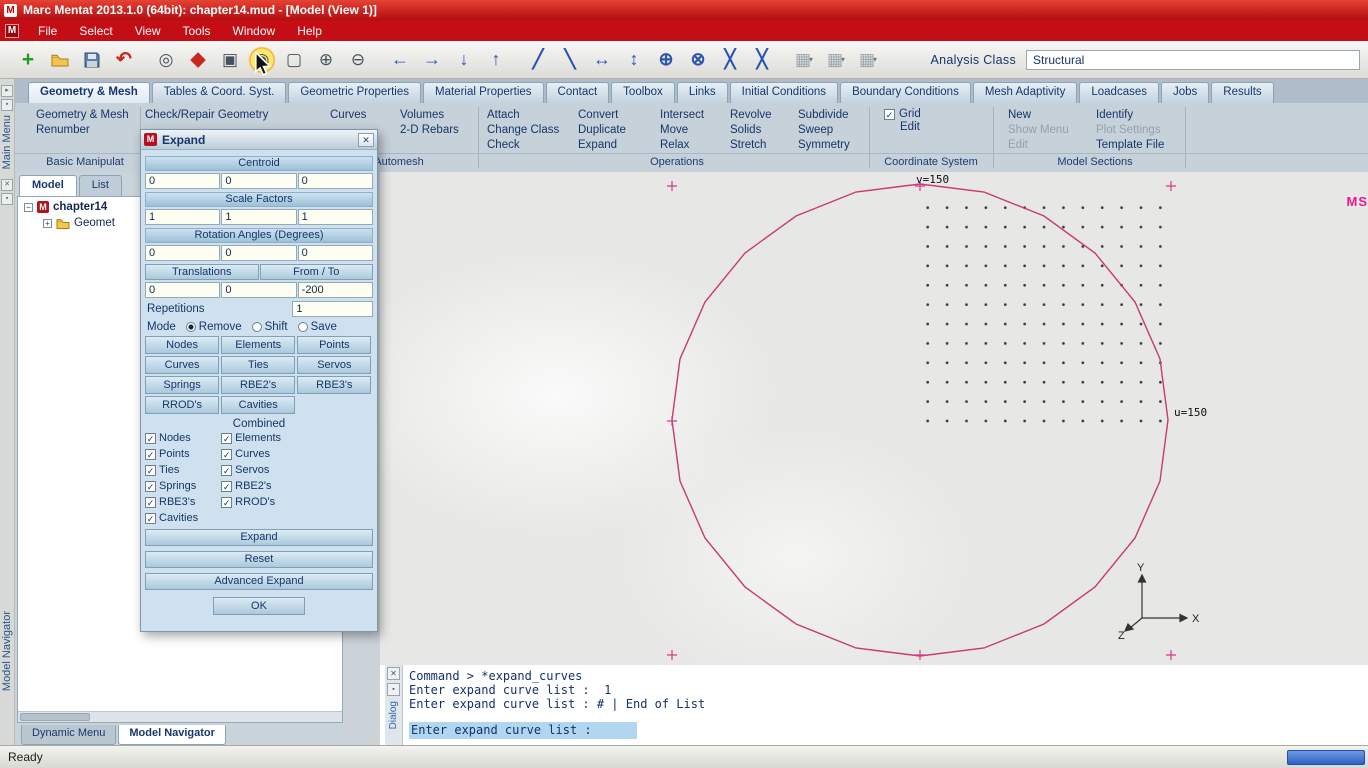  What do you see at coordinates (326, 60) in the screenshot?
I see `zoom-in-icon: ⊕` at bounding box center [326, 60].